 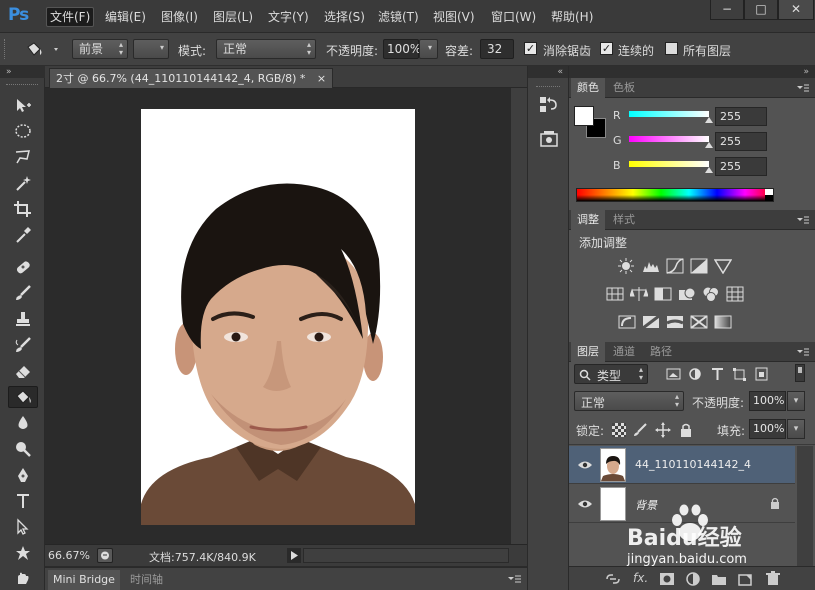 I want to click on menu-filter: 滤镜(T), so click(x=398, y=17).